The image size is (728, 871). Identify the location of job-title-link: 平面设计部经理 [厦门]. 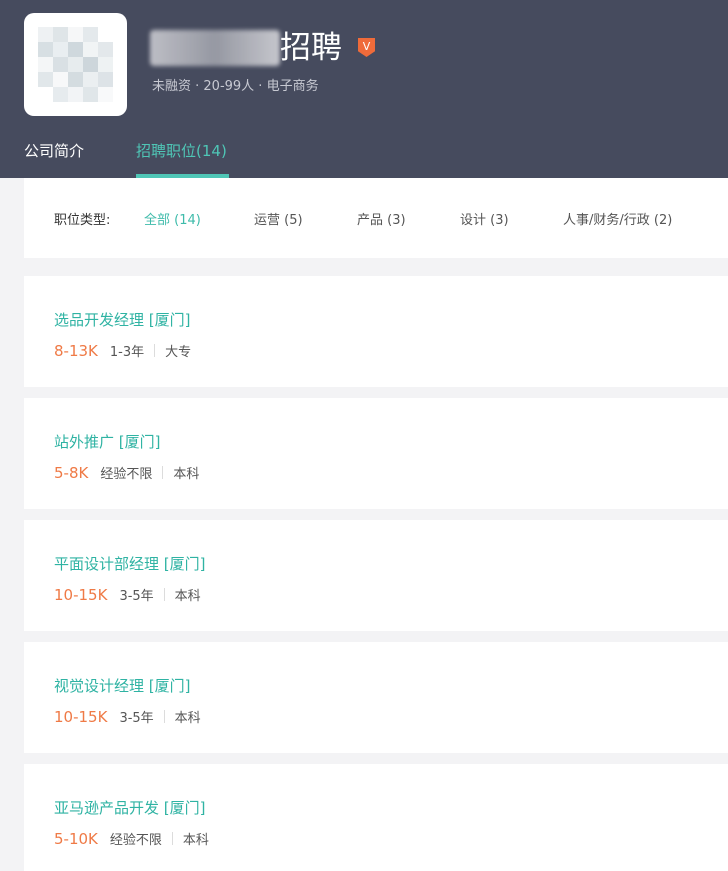
(129, 563).